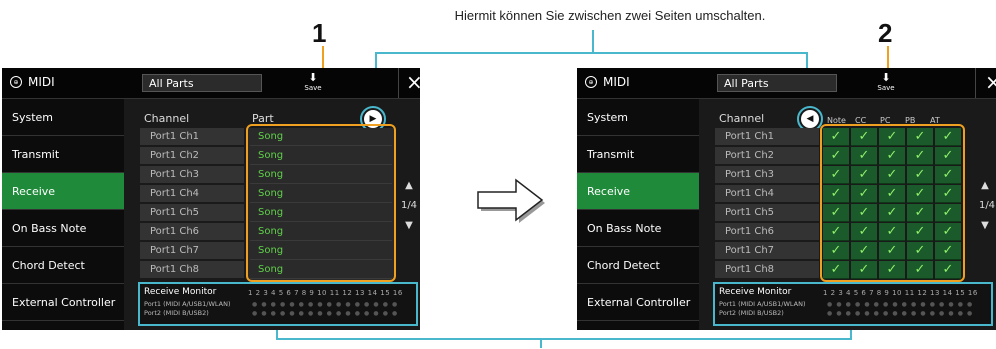 Image resolution: width=996 pixels, height=349 pixels. I want to click on arrow-right-icon, so click(511, 200).